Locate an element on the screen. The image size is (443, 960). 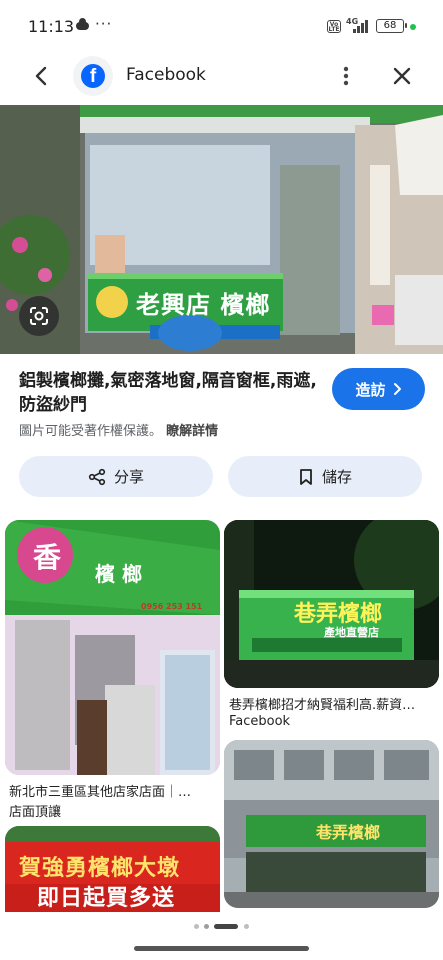
close-button is located at coordinates (402, 76).